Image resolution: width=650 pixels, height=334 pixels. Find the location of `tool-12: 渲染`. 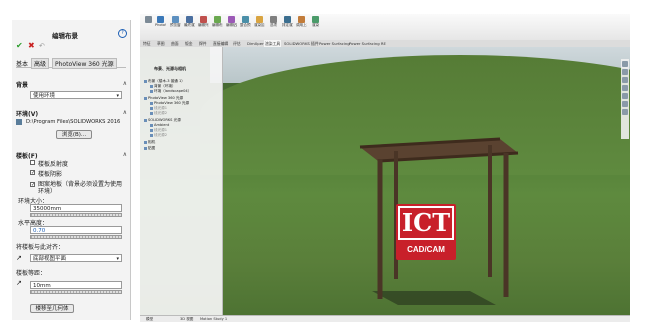

tool-12: 渲染 is located at coordinates (315, 21).